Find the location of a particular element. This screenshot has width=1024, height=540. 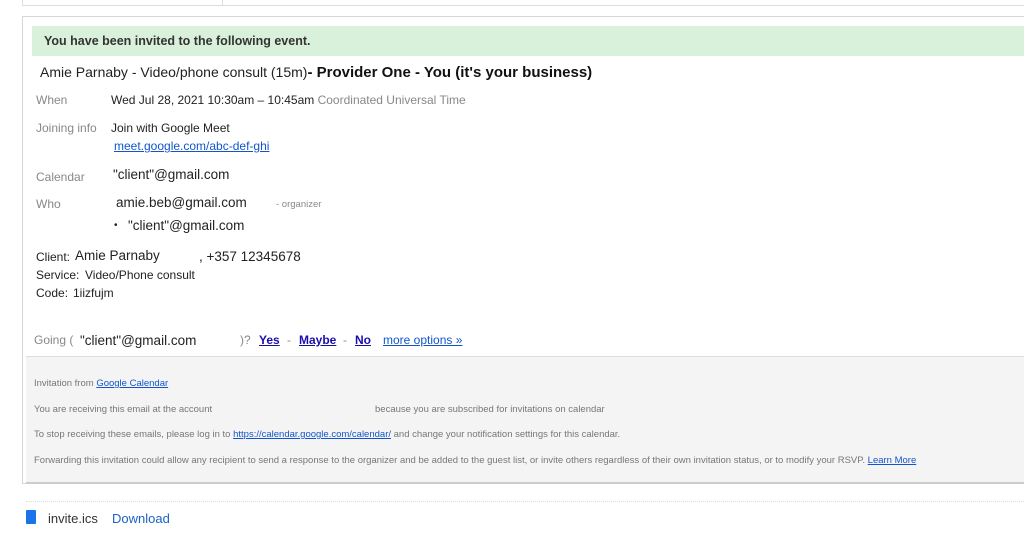

learn-more-link: Learn More is located at coordinates (892, 460).